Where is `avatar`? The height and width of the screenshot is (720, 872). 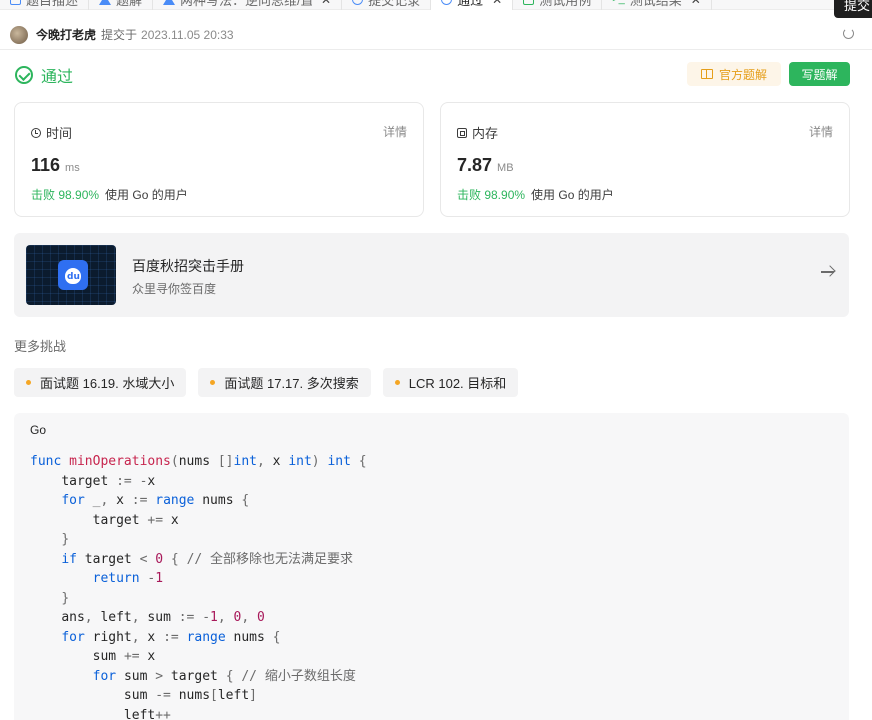 avatar is located at coordinates (19, 34).